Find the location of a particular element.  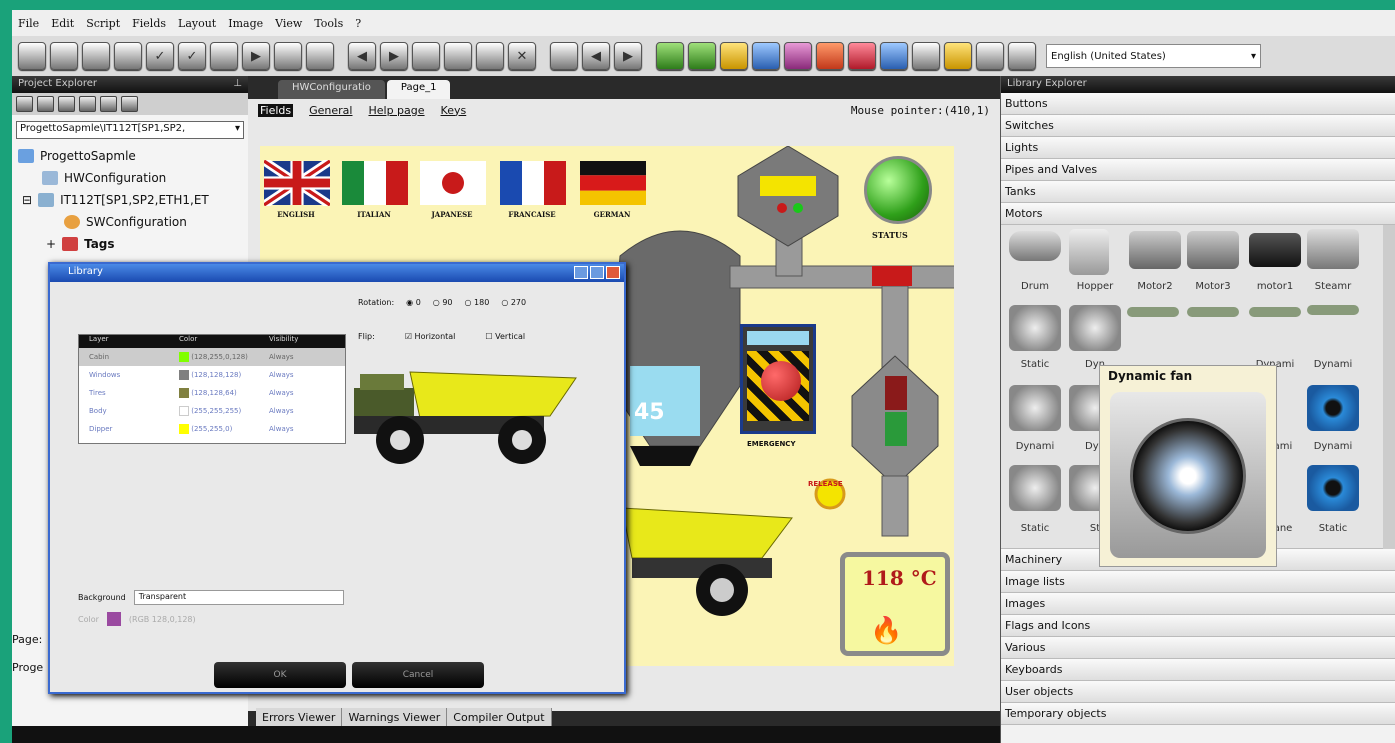

remove-icon is located at coordinates (66, 104).